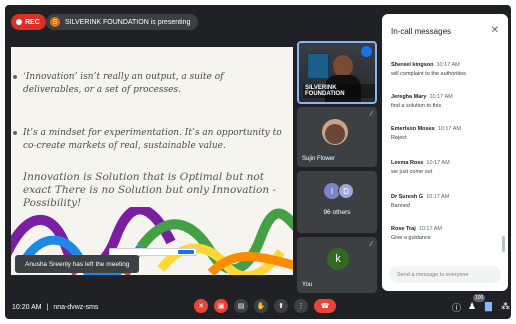 This screenshot has width=516, height=324. What do you see at coordinates (19, 22) in the screenshot?
I see `record-dot-icon` at bounding box center [19, 22].